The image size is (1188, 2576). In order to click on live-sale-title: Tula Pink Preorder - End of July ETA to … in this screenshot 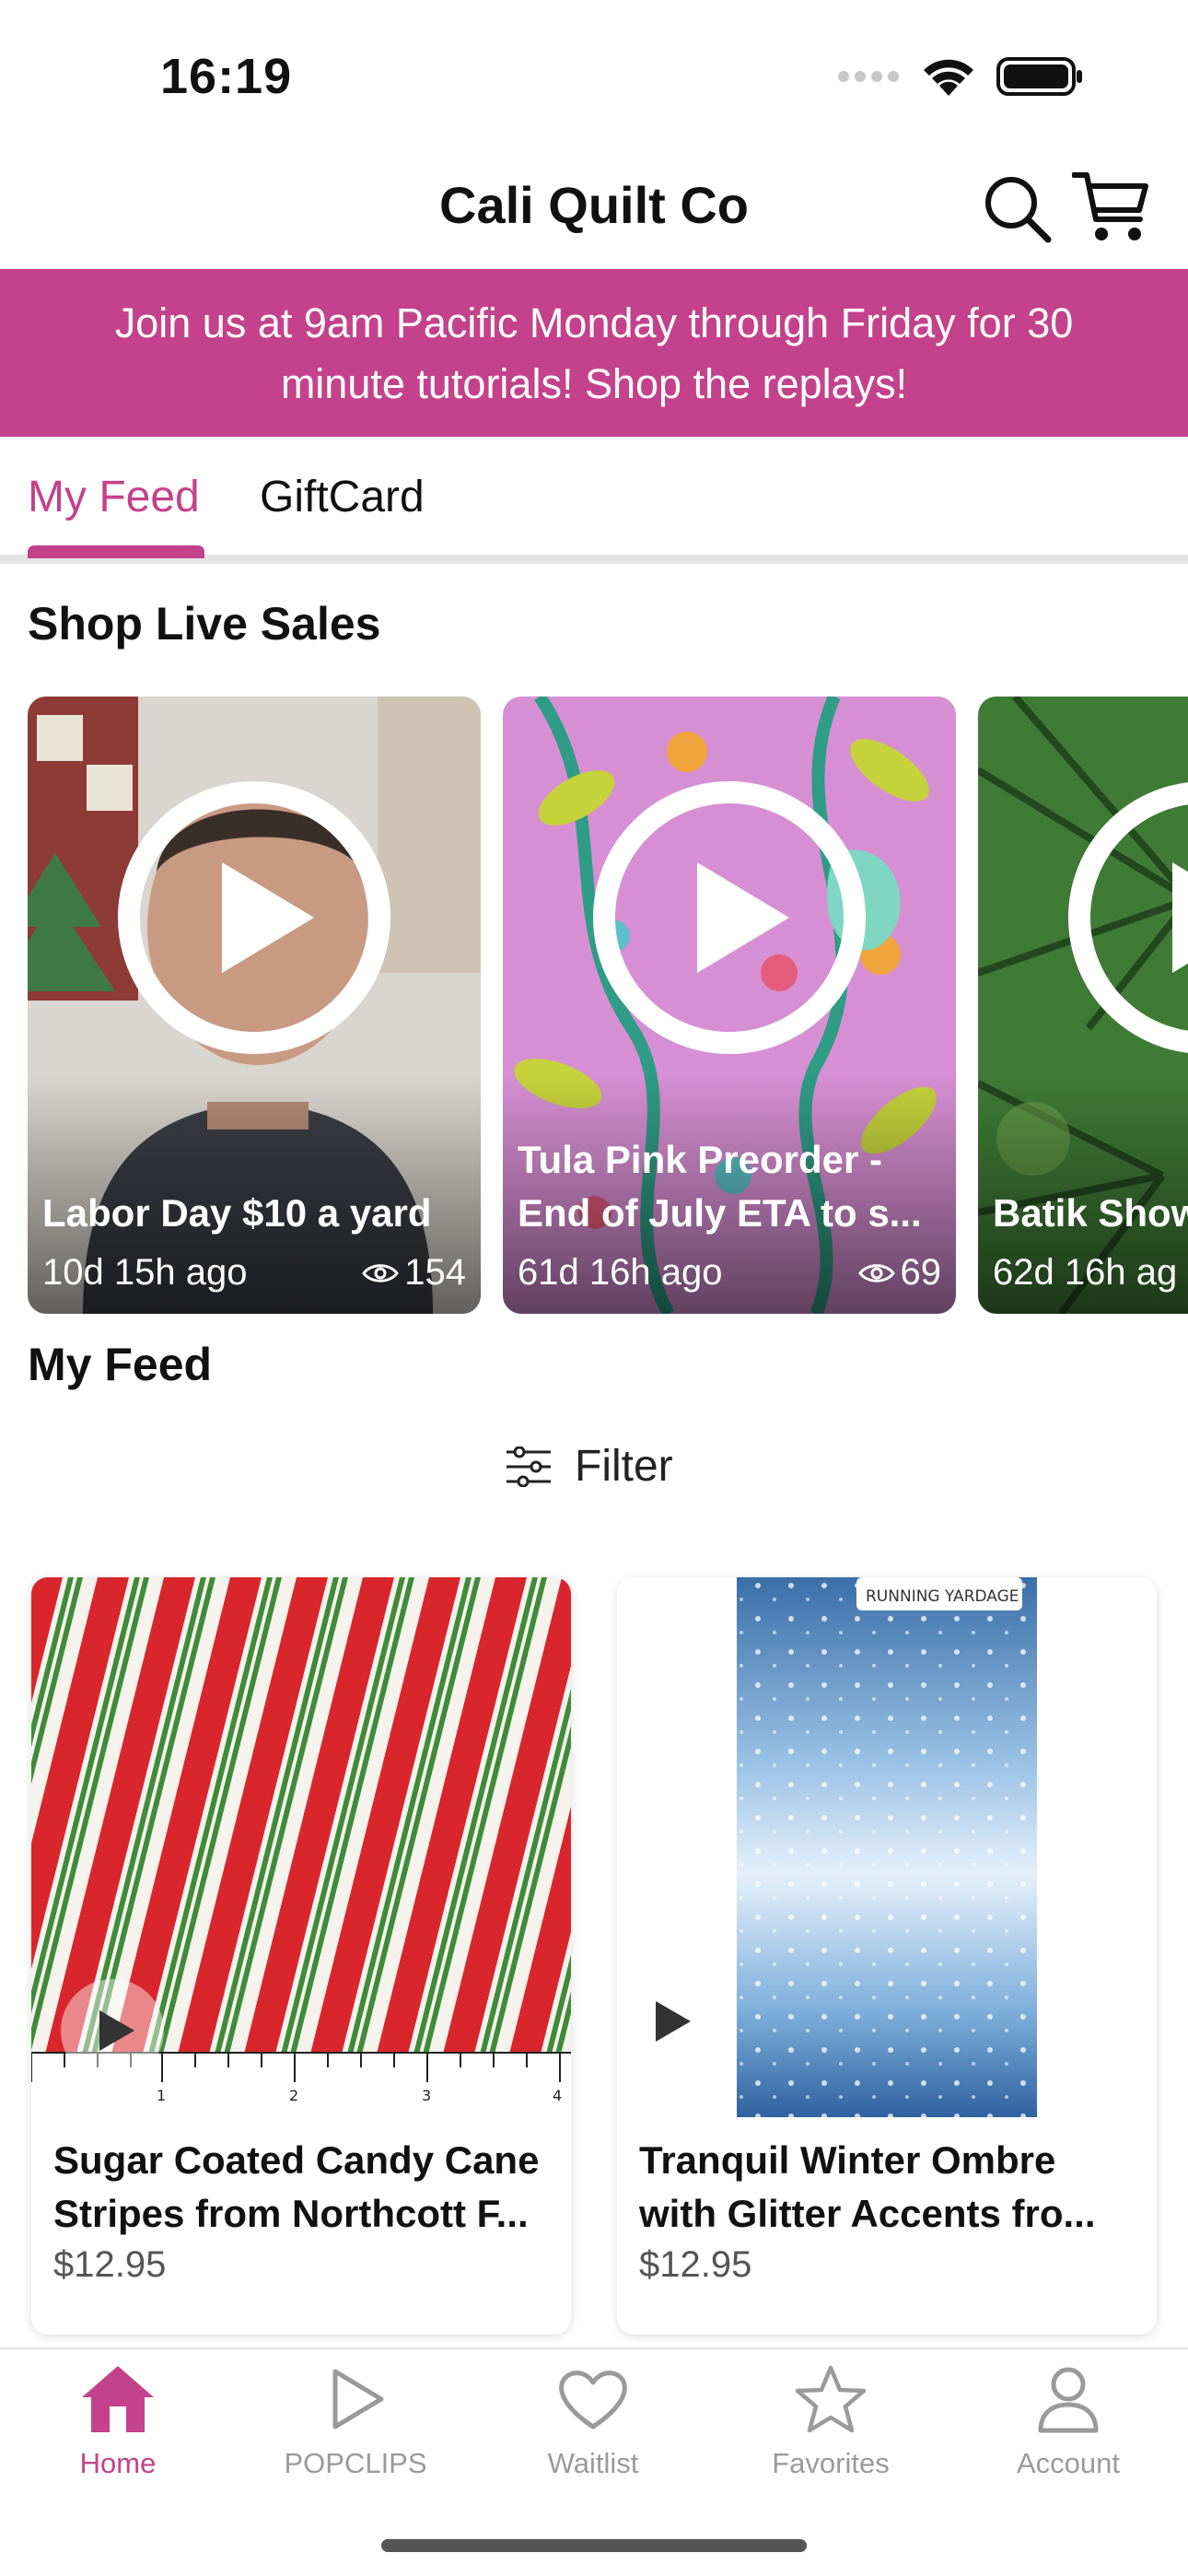, I will do `click(720, 1186)`.